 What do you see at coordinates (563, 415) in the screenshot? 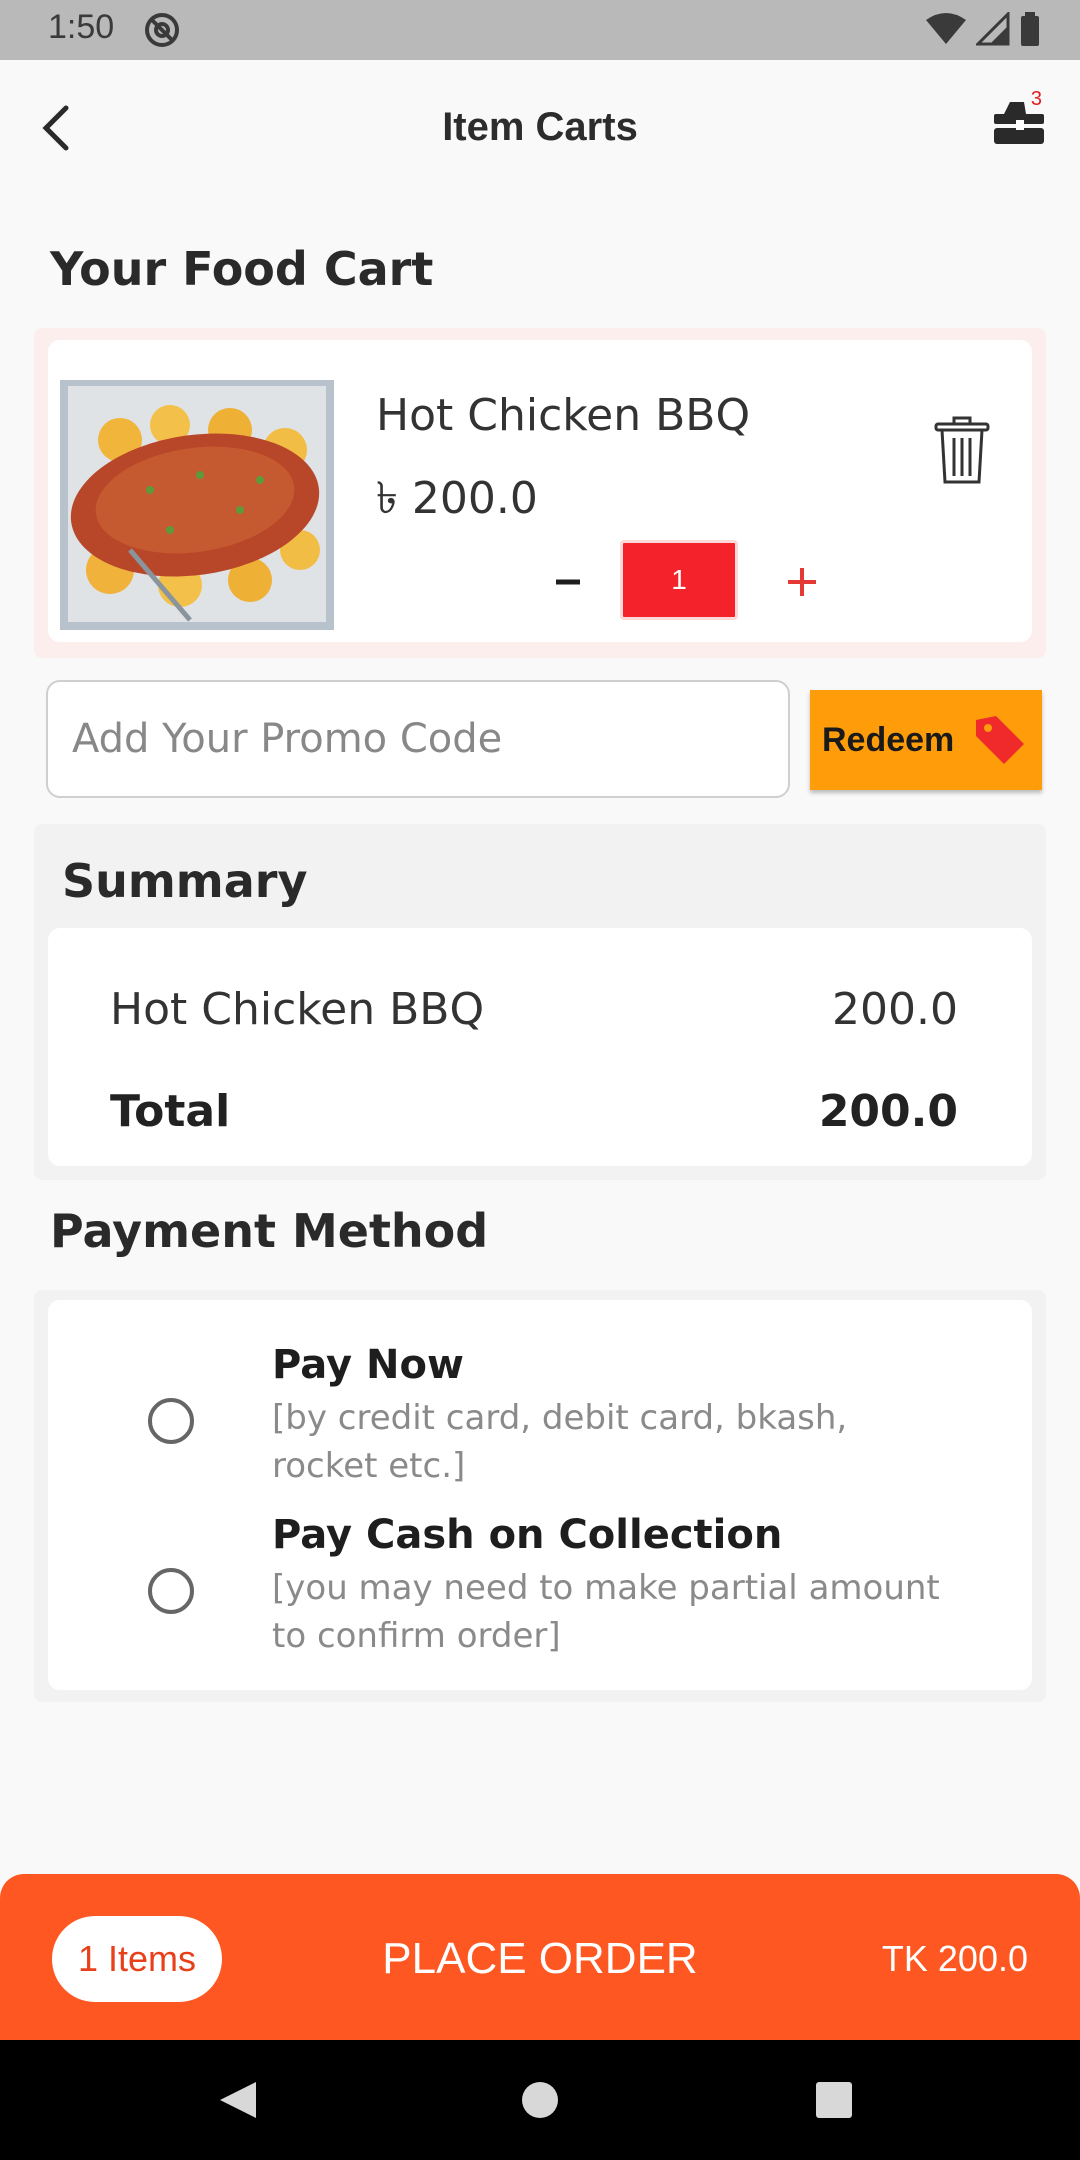
I see `cart-item-name: Hot Chicken BBQ` at bounding box center [563, 415].